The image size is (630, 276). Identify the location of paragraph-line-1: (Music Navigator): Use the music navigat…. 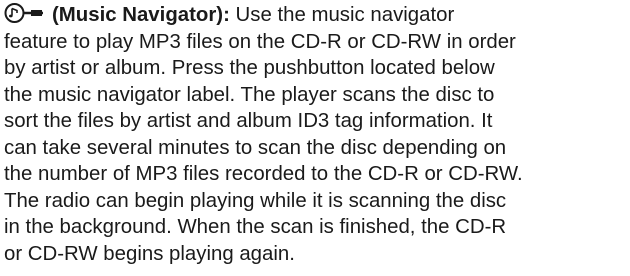
(315, 15).